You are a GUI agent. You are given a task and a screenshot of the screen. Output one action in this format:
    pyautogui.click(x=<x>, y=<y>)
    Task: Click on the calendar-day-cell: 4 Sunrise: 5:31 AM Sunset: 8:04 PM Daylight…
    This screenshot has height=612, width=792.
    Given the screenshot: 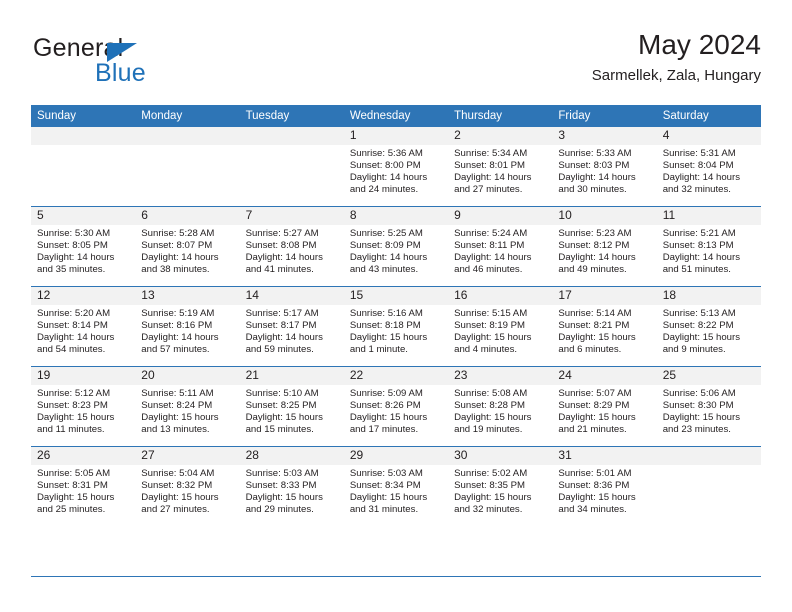 What is the action you would take?
    pyautogui.click(x=708, y=167)
    